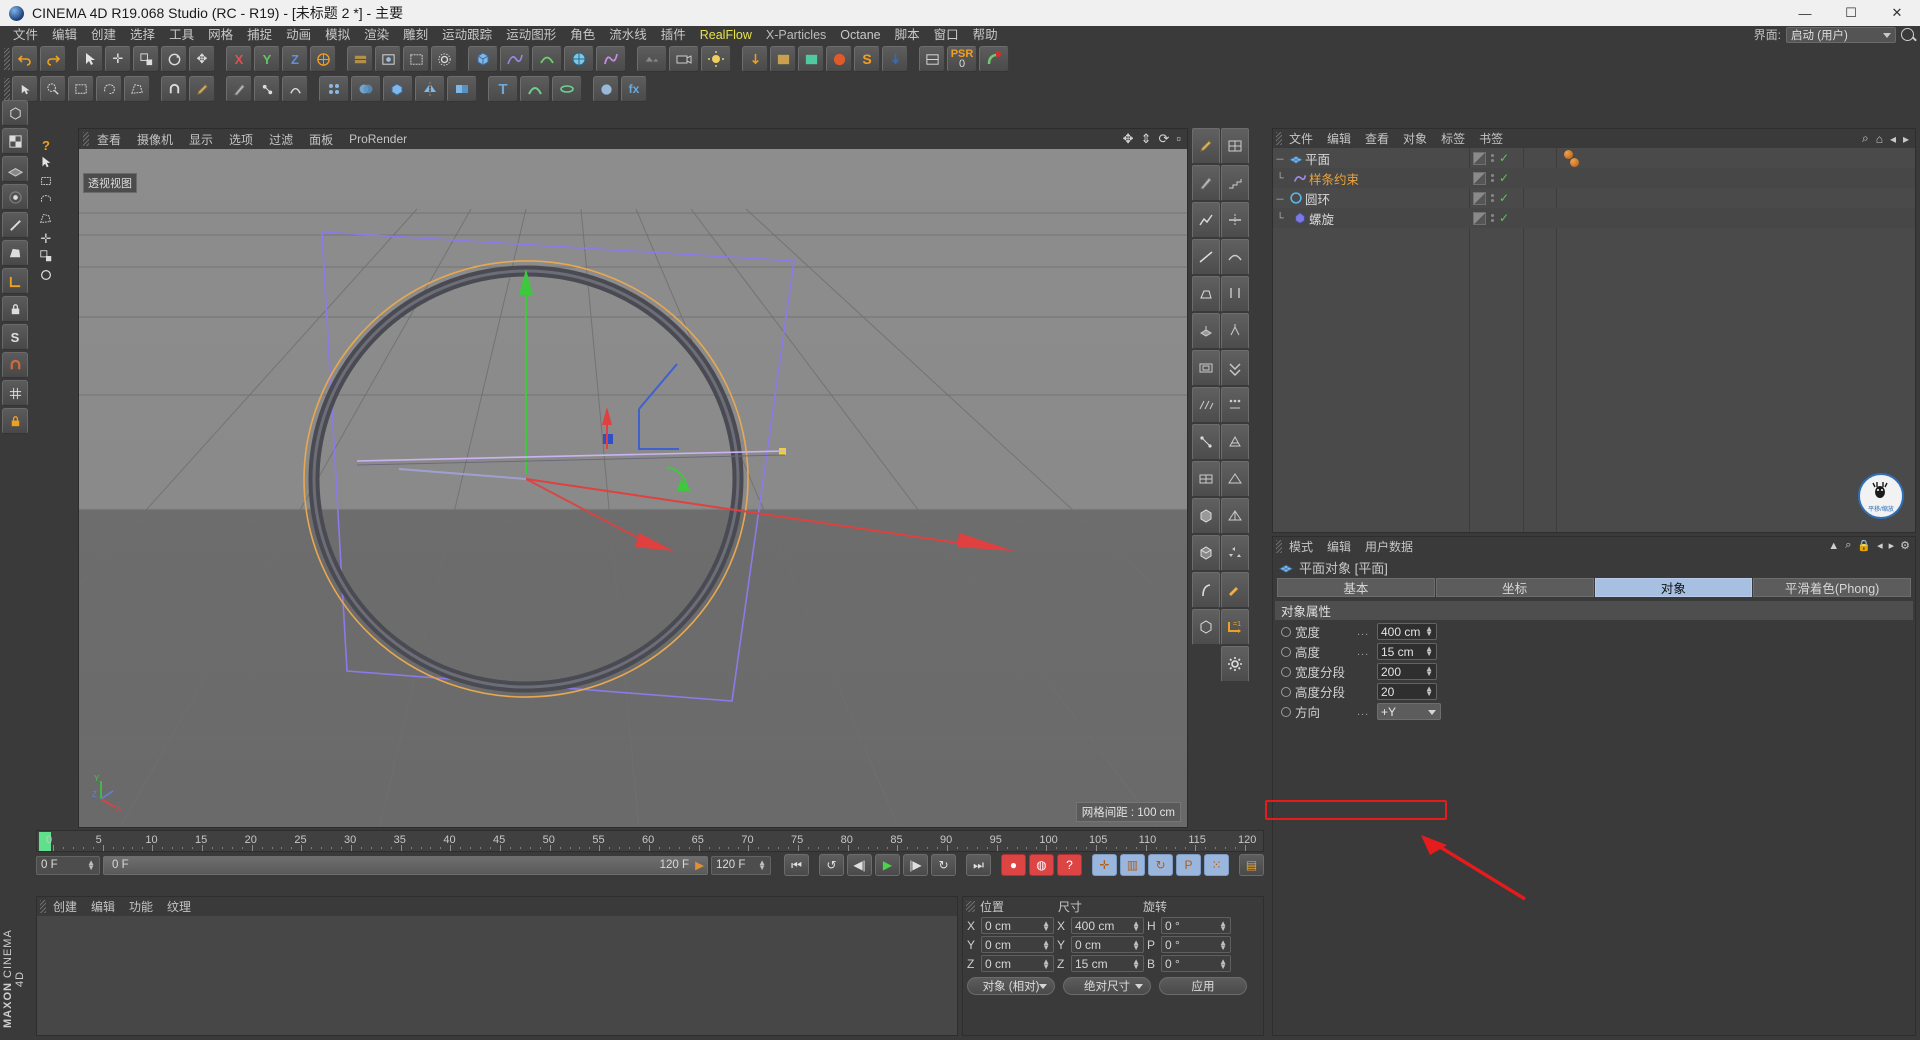 The width and height of the screenshot is (1920, 1040). What do you see at coordinates (684, 59) in the screenshot?
I see `camera-button` at bounding box center [684, 59].